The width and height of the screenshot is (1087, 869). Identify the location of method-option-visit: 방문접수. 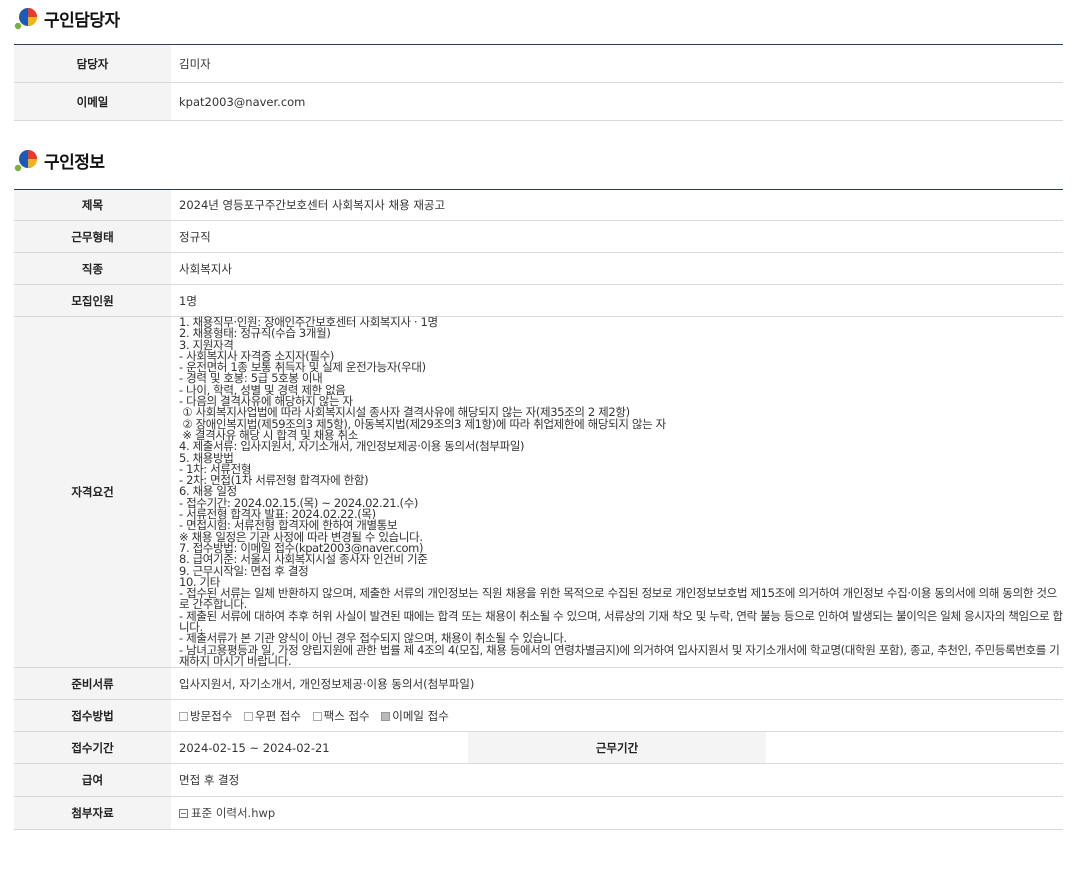
(209, 716).